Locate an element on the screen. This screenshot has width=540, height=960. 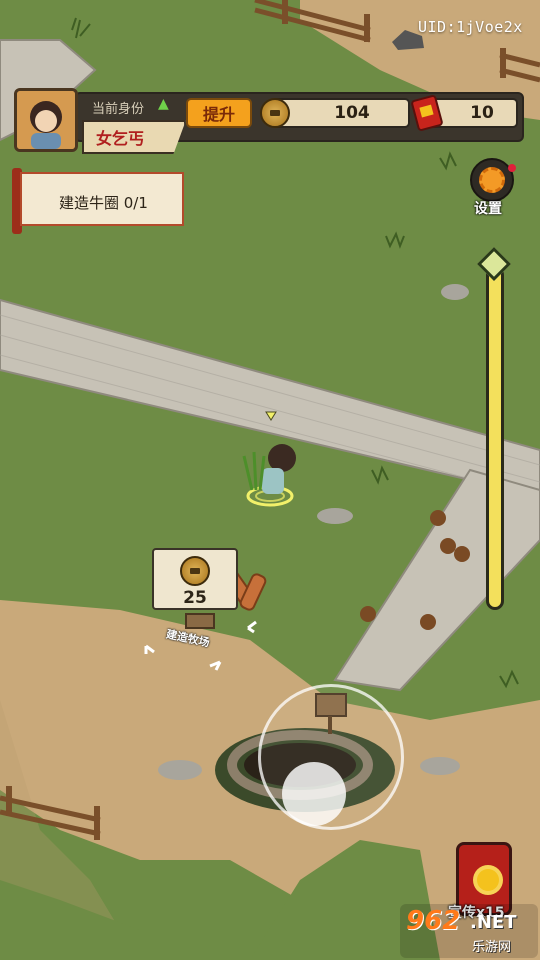
task-scroll: 建造牛圈 0/1 is located at coordinates (99, 202).